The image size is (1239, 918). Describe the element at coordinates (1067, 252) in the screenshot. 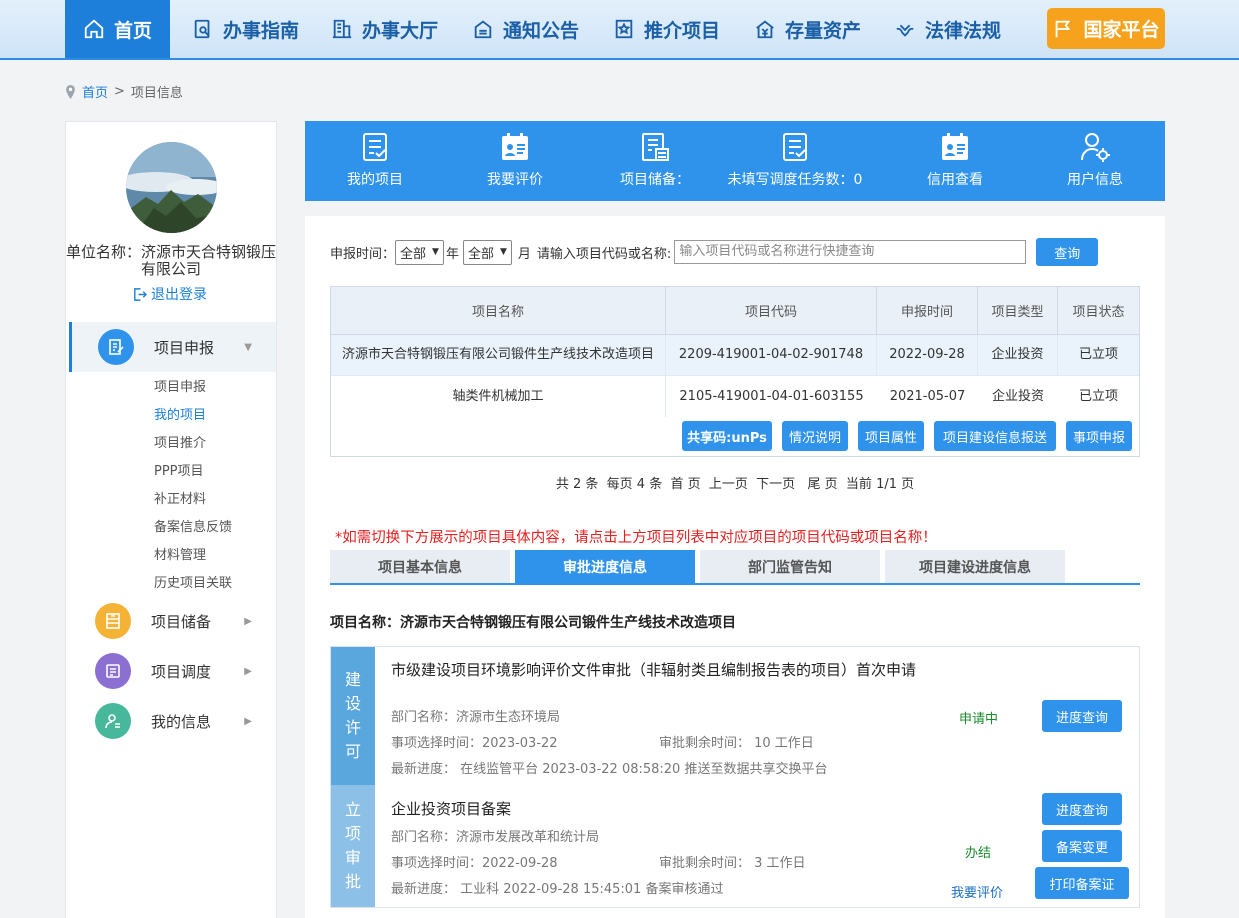

I see `search-button: 查询` at that location.